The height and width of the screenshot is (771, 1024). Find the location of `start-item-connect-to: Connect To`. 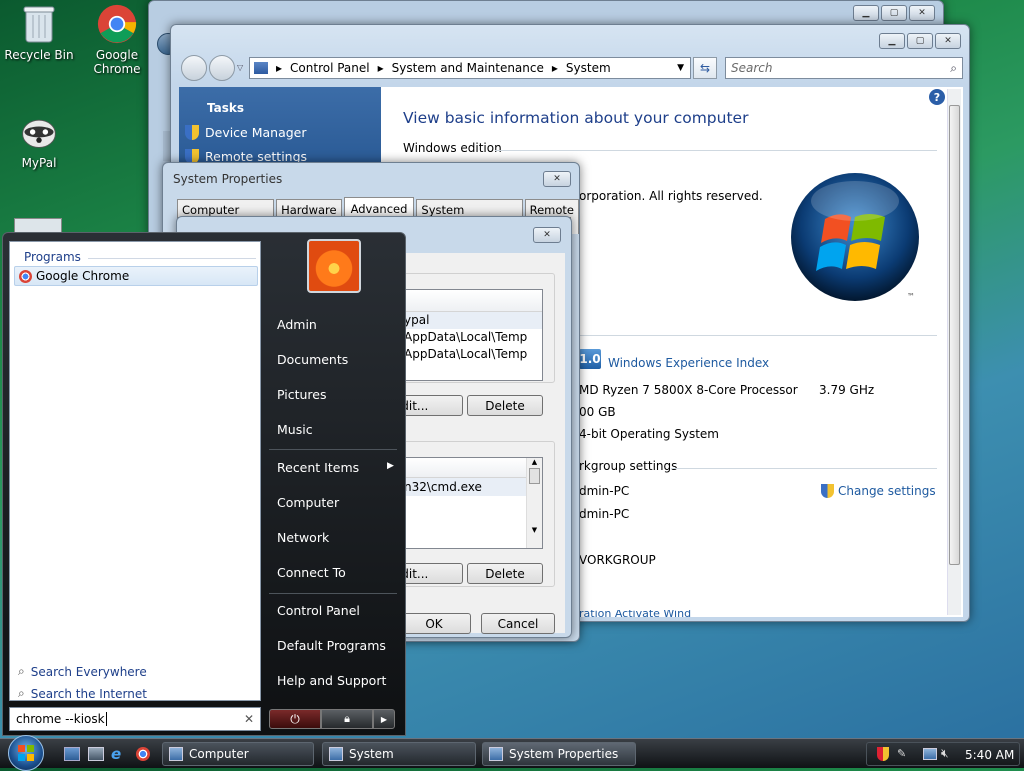

start-item-connect-to: Connect To is located at coordinates (311, 572).